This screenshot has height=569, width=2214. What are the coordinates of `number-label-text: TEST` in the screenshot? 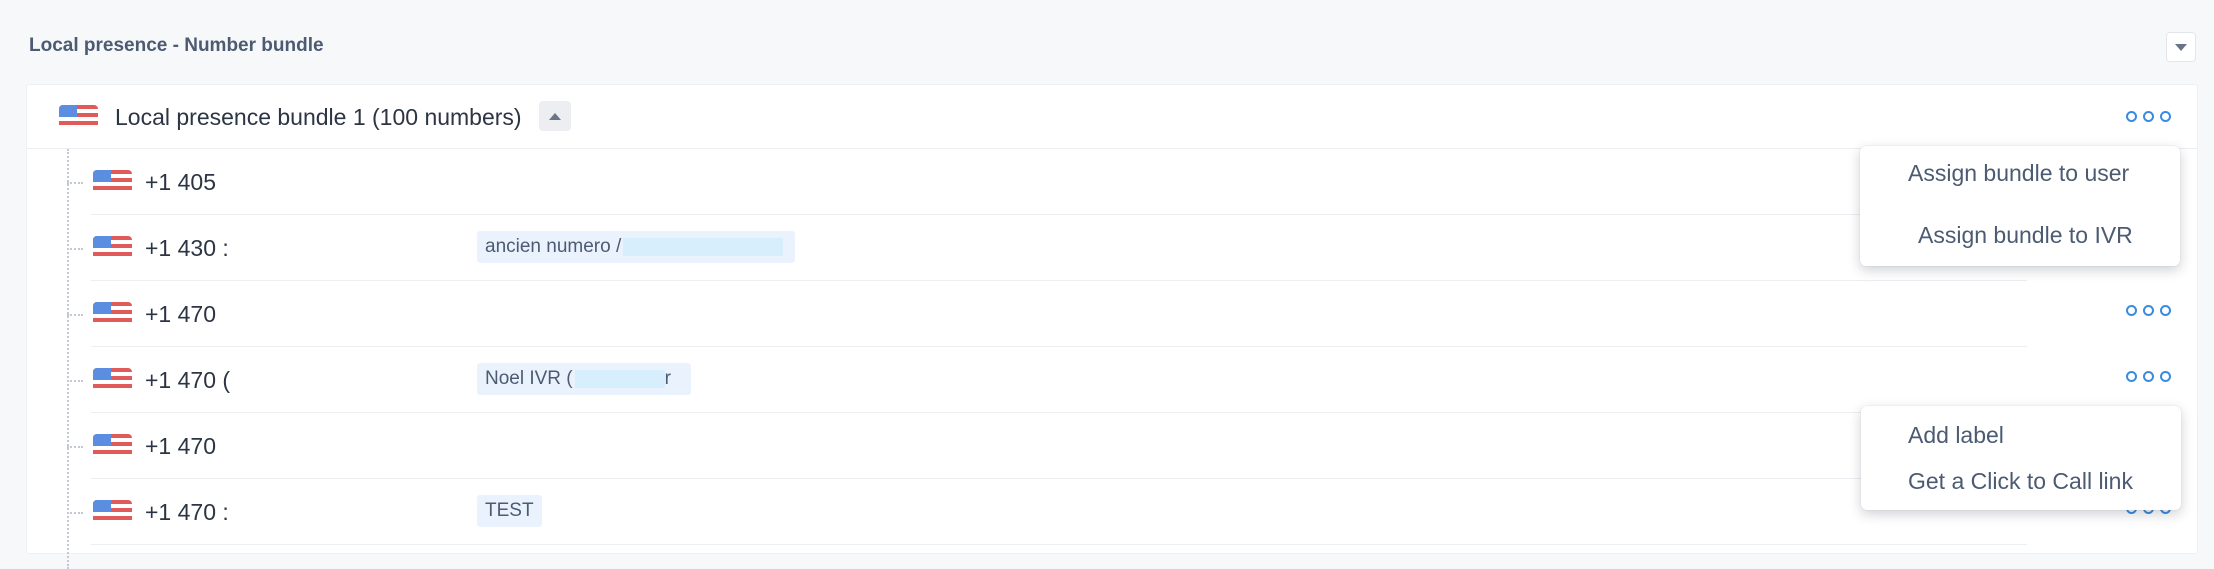 It's located at (509, 510).